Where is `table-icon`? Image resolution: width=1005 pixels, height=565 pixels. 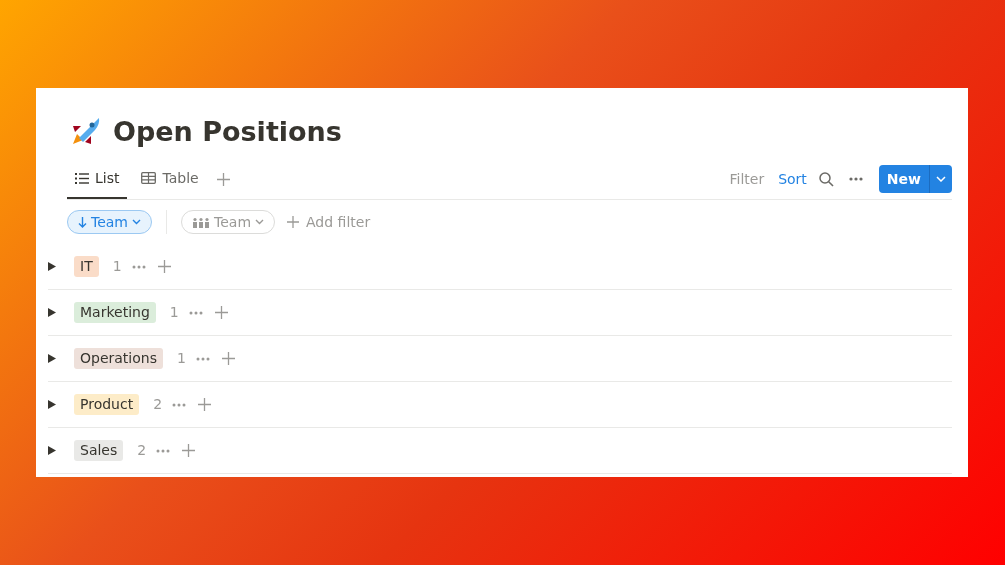 table-icon is located at coordinates (149, 178).